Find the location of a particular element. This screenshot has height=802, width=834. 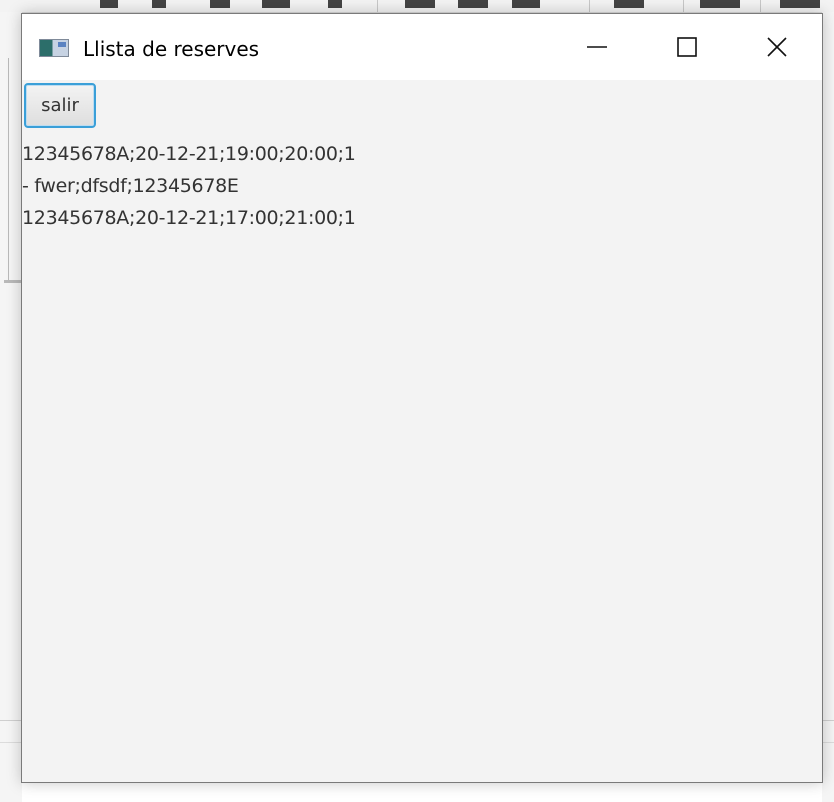

application-icon is located at coordinates (54, 48).